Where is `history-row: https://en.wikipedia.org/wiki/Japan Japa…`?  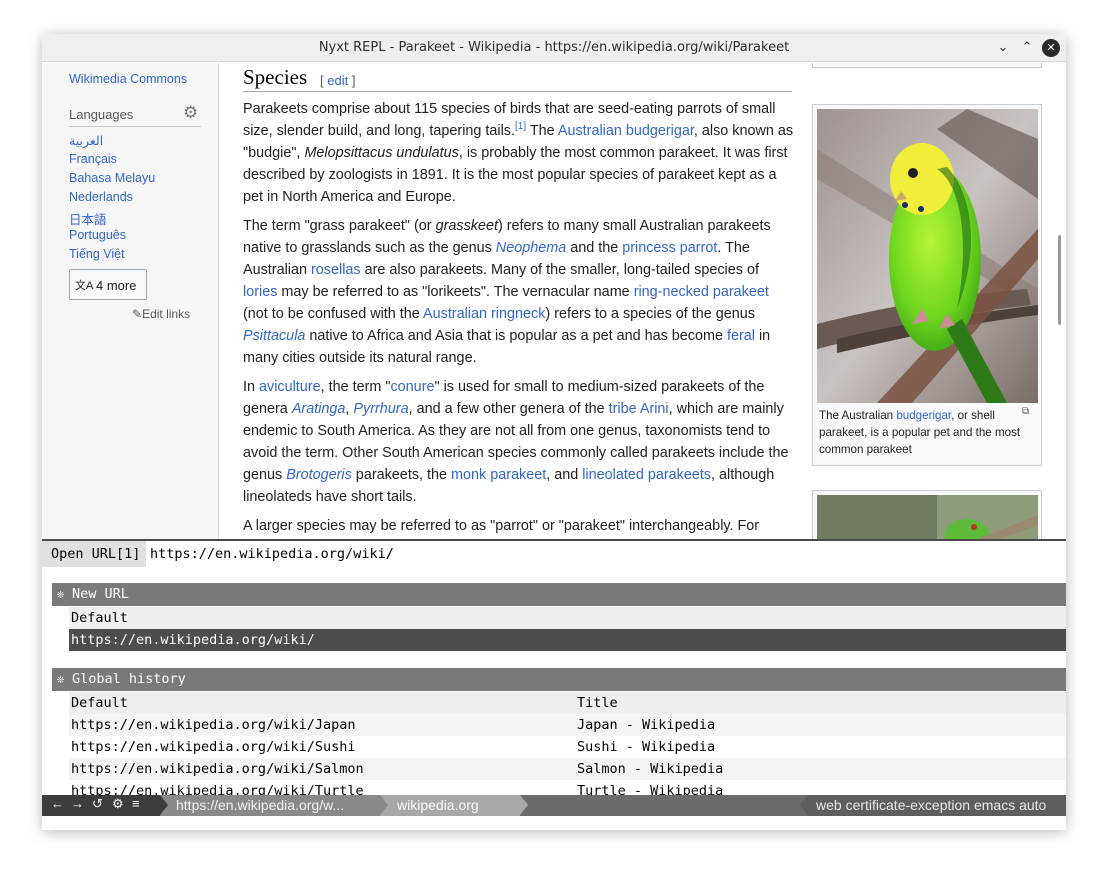 history-row: https://en.wikipedia.org/wiki/Japan Japa… is located at coordinates (567, 725).